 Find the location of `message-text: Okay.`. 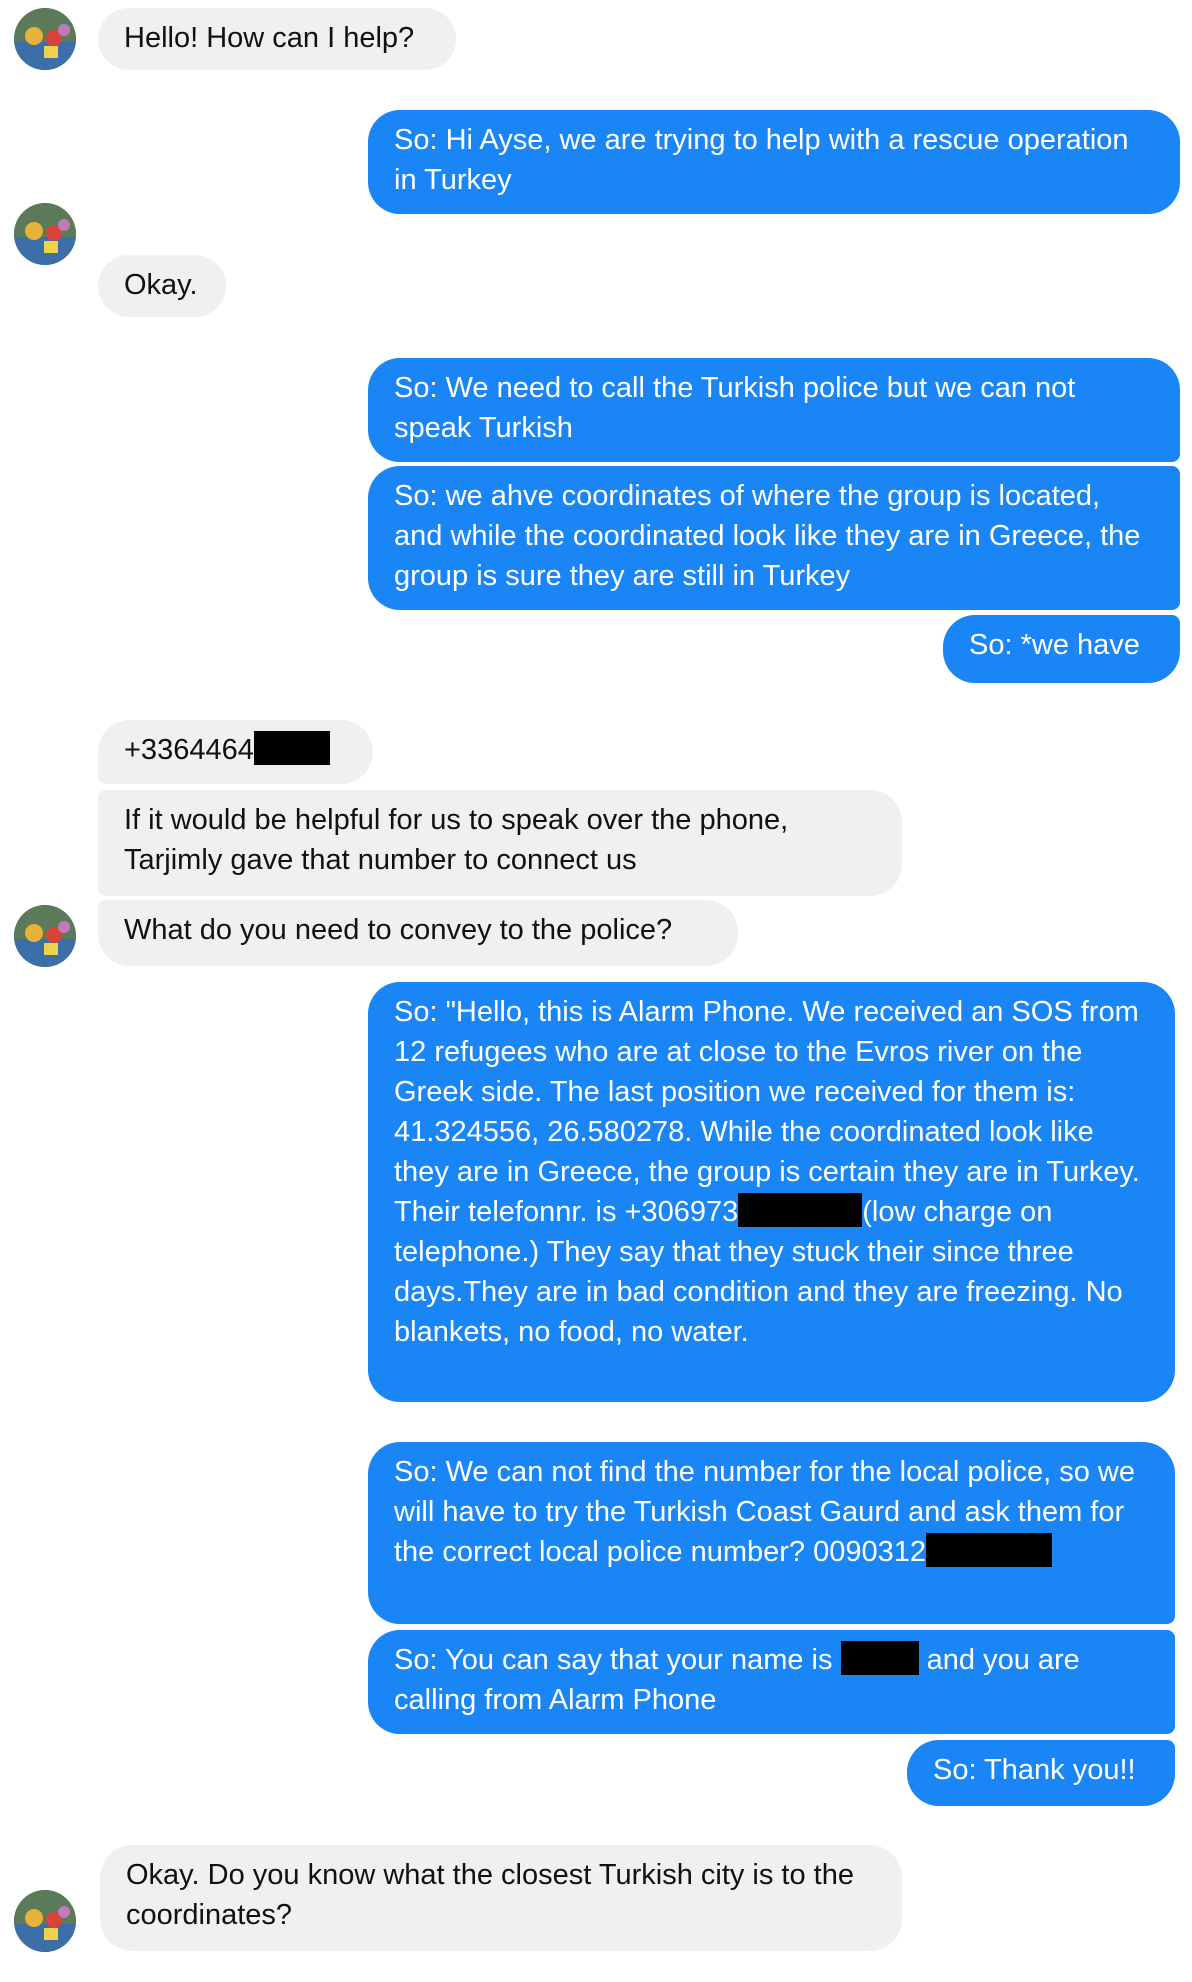

message-text: Okay. is located at coordinates (161, 285).